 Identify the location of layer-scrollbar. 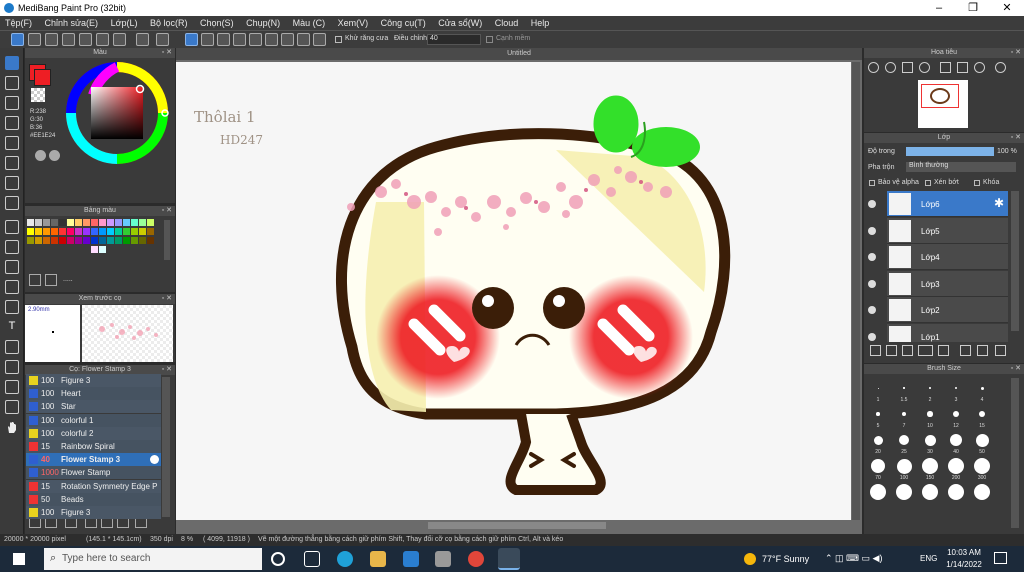
(1015, 261).